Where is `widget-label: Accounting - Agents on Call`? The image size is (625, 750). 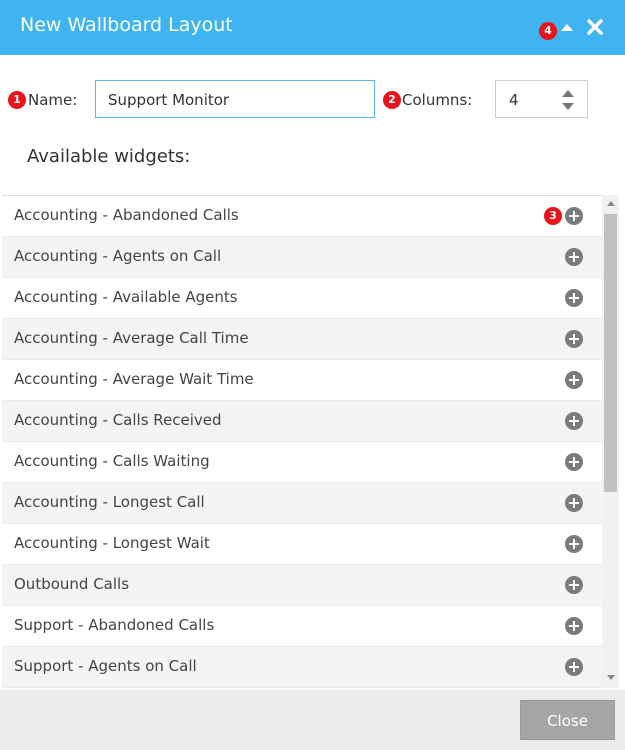 widget-label: Accounting - Agents on Call is located at coordinates (118, 256).